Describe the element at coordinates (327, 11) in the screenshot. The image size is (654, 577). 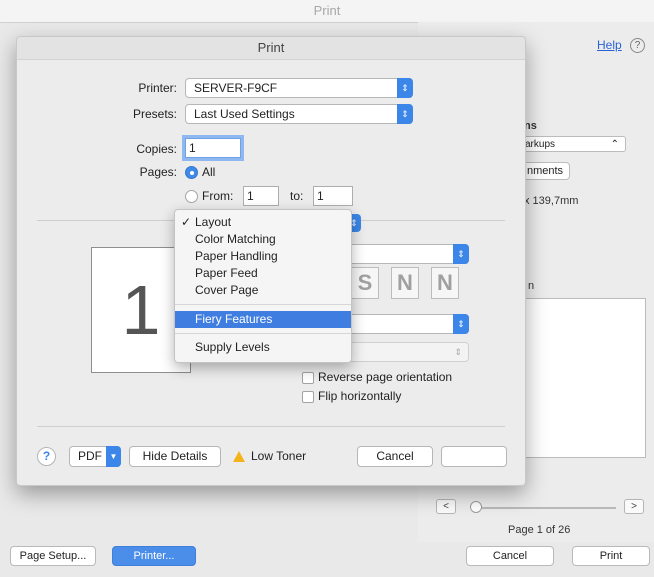
I see `window-titlebar: Print` at that location.